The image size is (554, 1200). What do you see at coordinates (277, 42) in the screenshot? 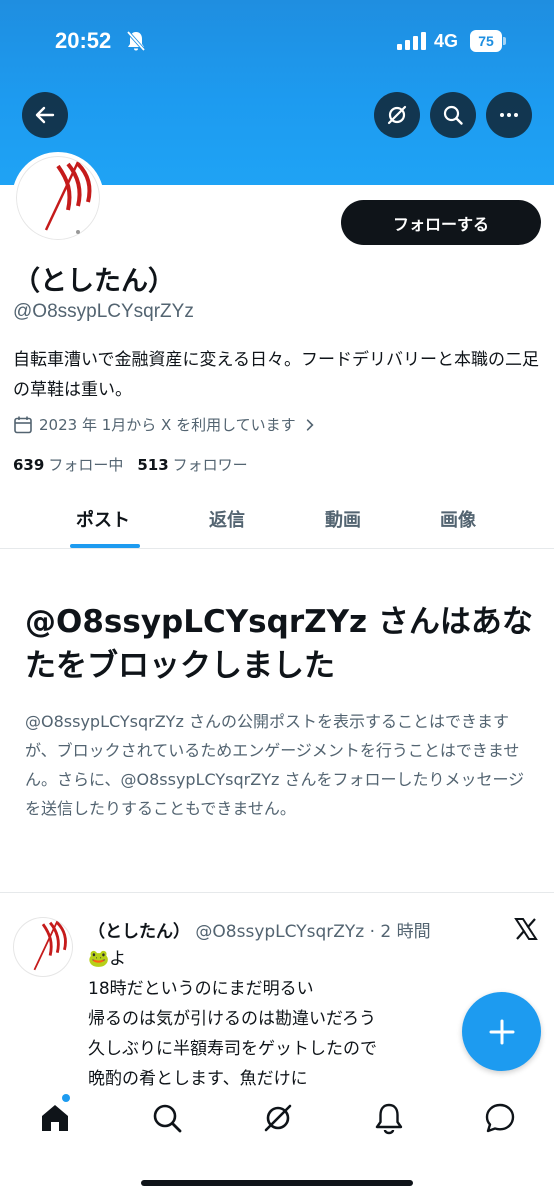
I see `status-bar: 20:52 4G 75` at bounding box center [277, 42].